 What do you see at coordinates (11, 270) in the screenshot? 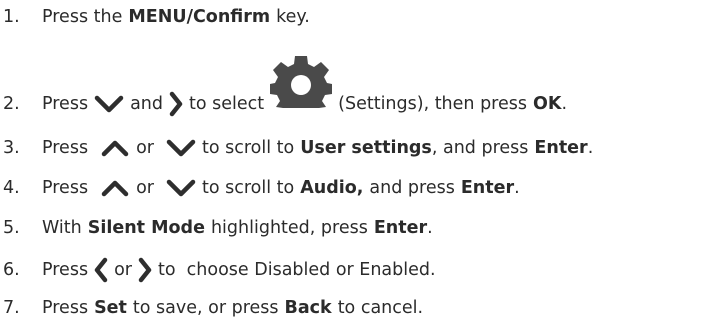
I see `step-number: 6.` at bounding box center [11, 270].